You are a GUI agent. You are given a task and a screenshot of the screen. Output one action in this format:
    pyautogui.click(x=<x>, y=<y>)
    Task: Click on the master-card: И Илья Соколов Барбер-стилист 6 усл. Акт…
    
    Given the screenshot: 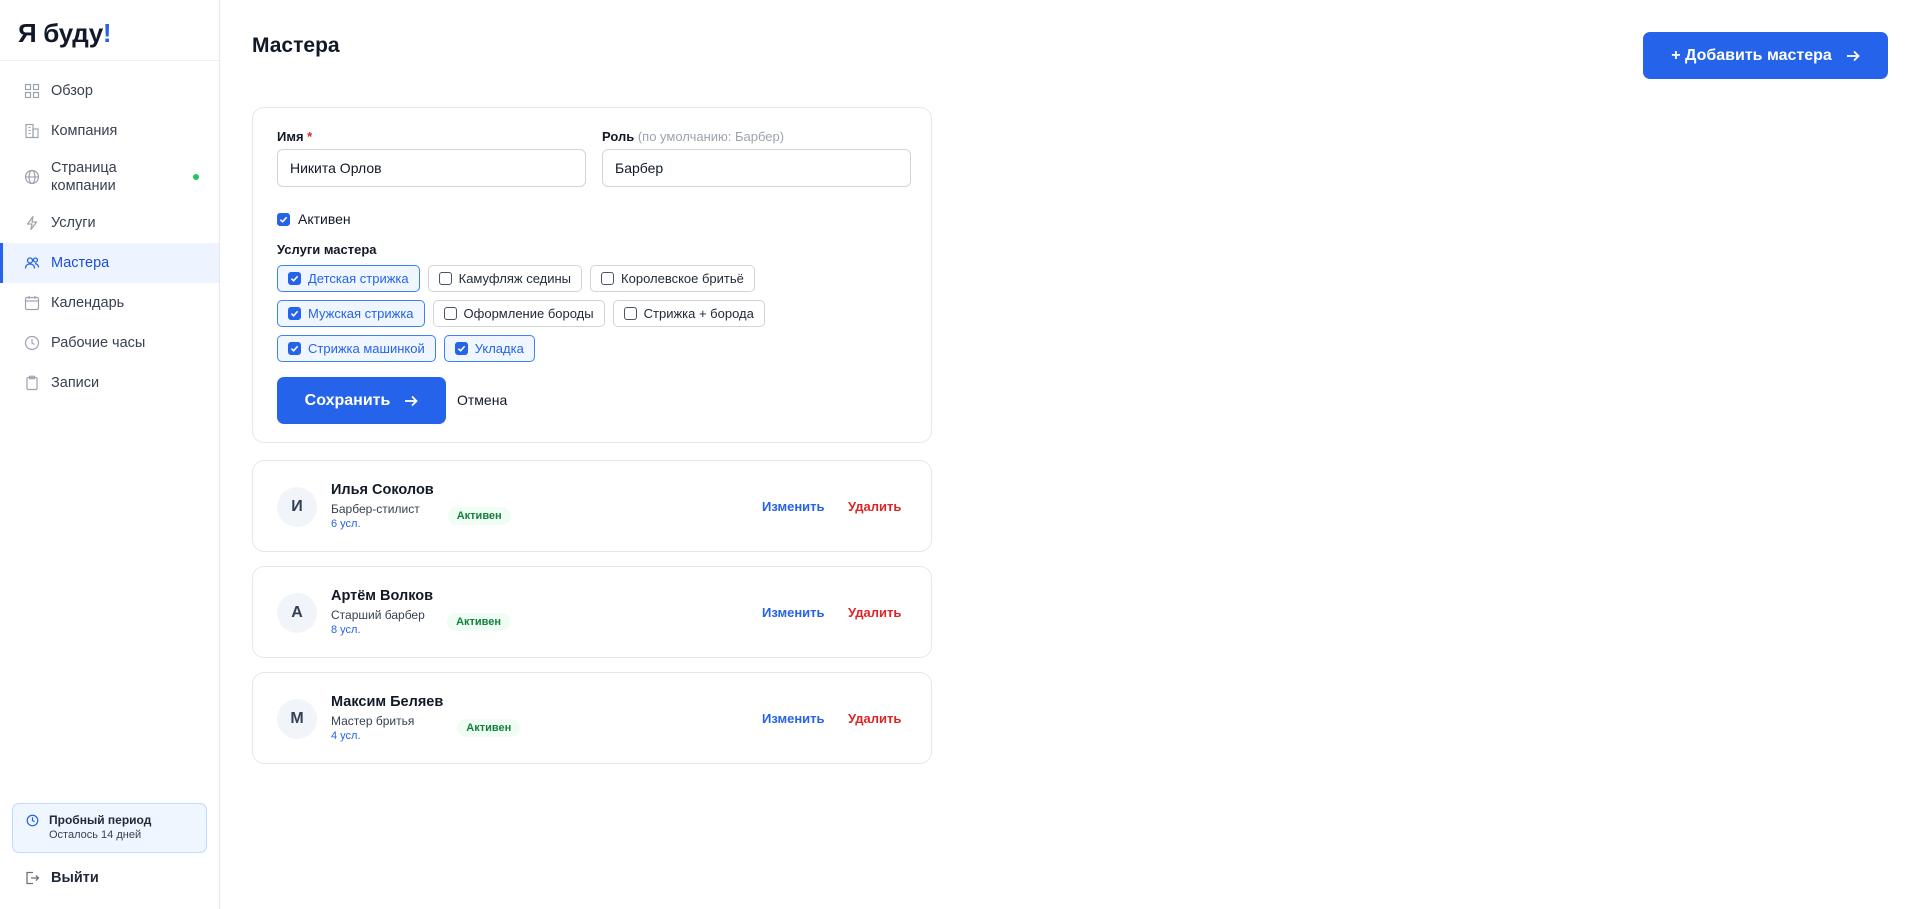 What is the action you would take?
    pyautogui.click(x=592, y=506)
    